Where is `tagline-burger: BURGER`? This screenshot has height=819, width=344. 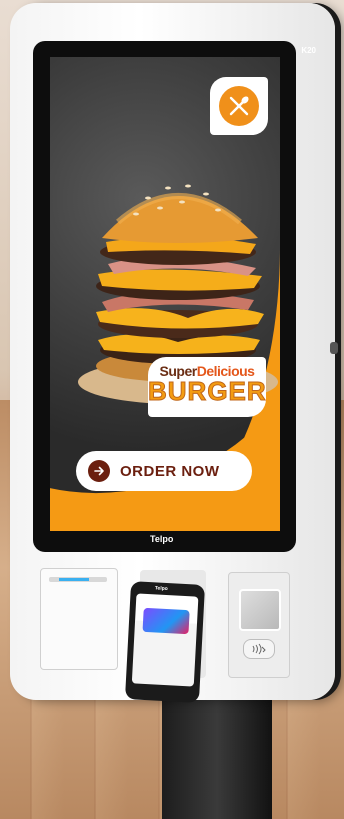 tagline-burger: BURGER is located at coordinates (207, 391).